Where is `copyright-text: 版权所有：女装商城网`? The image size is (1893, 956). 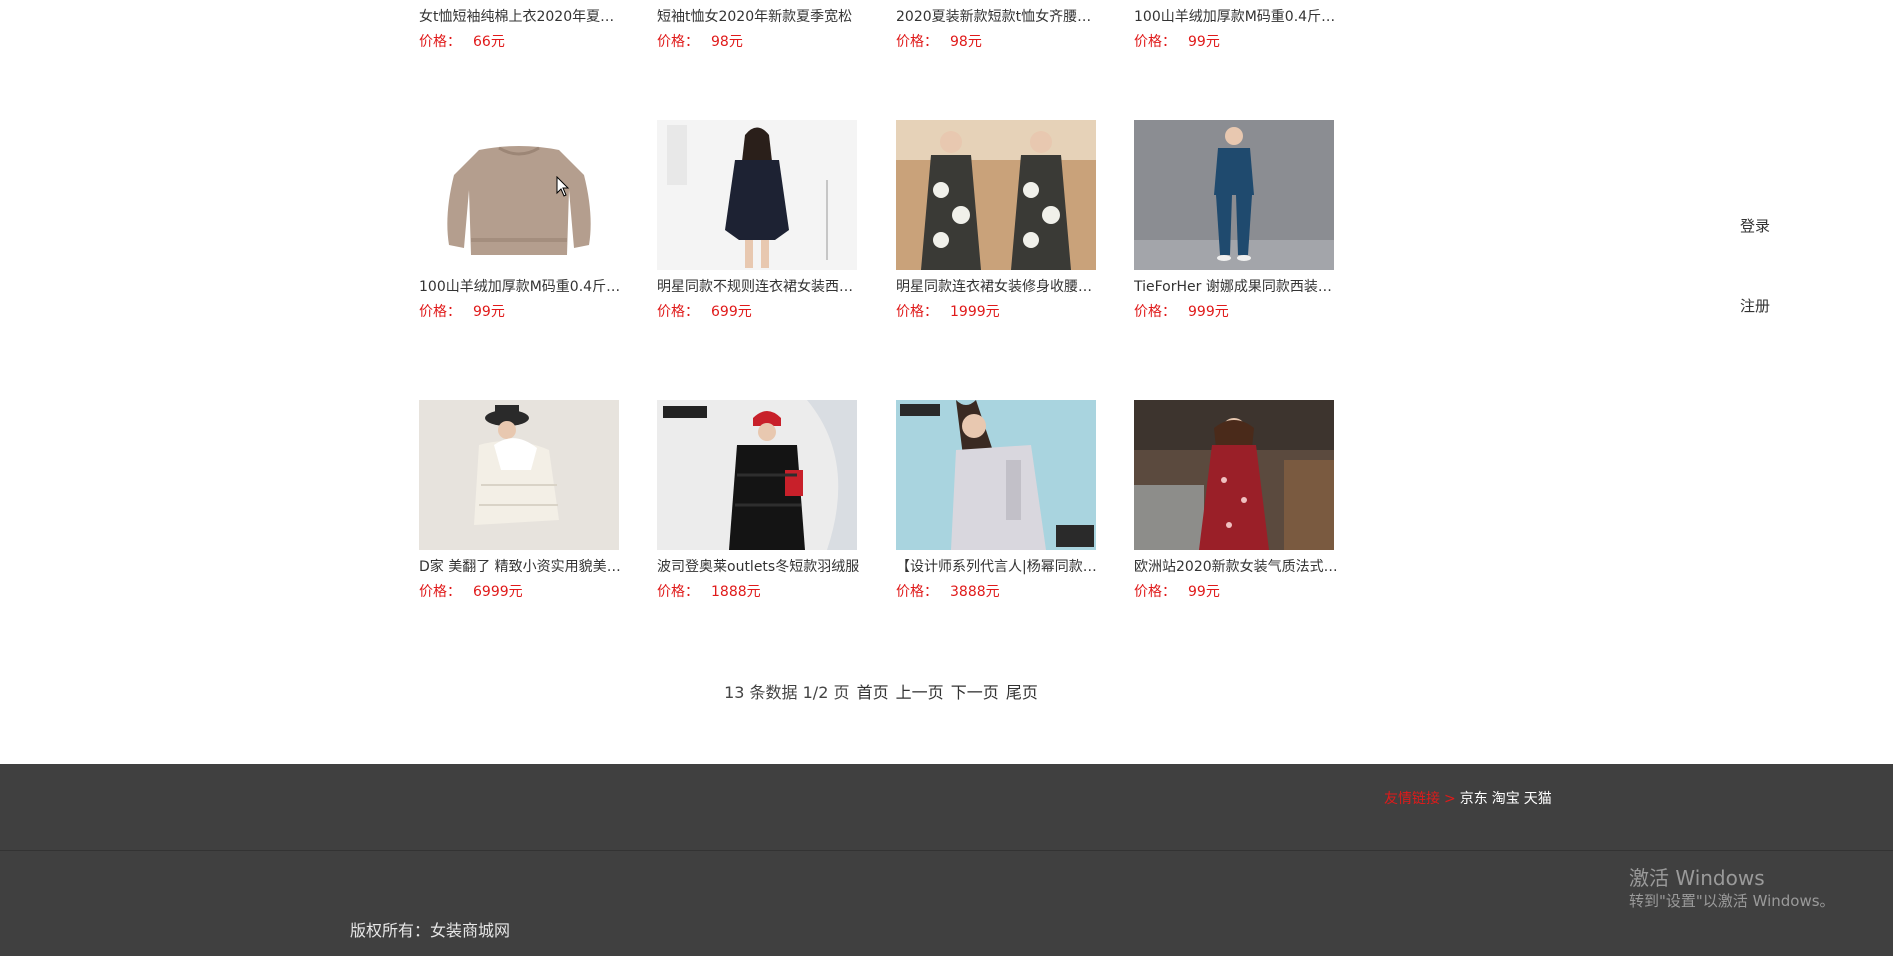
copyright-text: 版权所有：女装商城网 is located at coordinates (430, 930).